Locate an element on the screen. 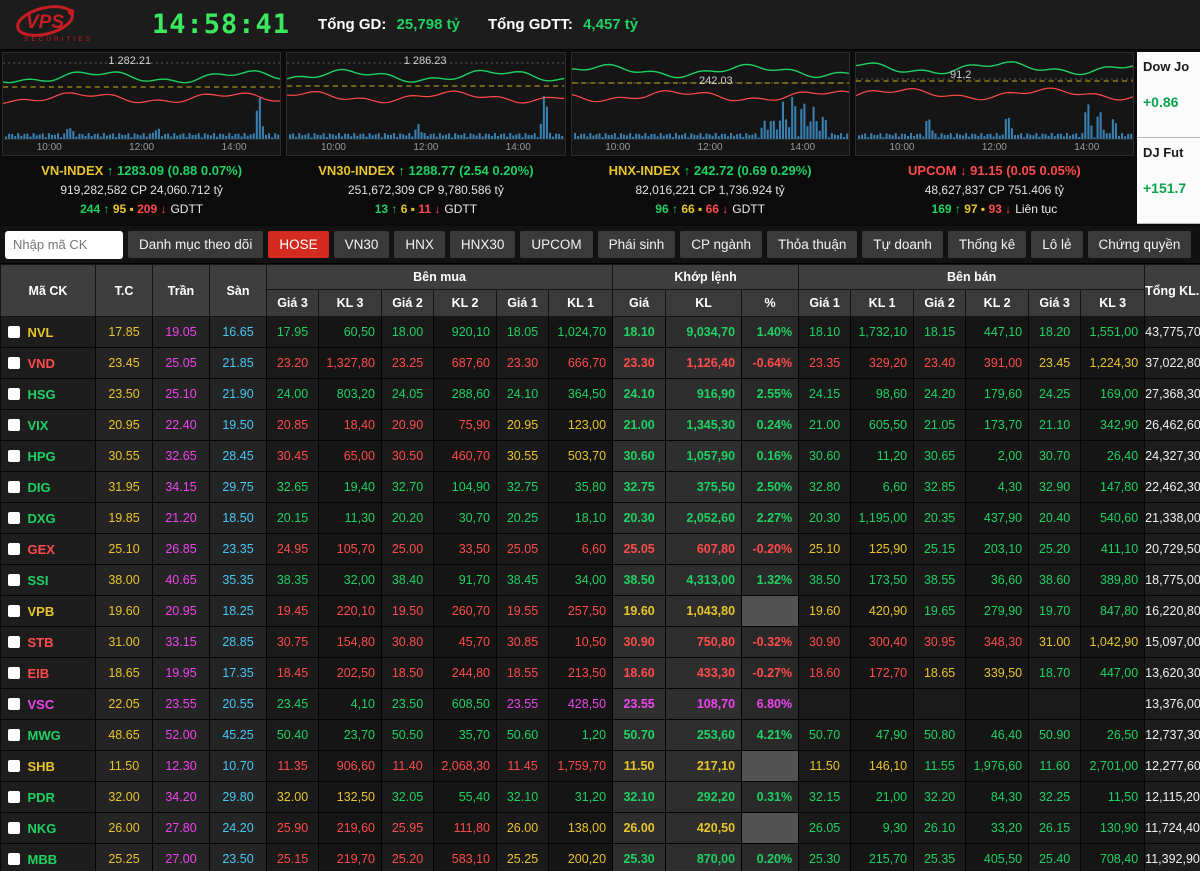 The image size is (1200, 871). ask3-price-cell: 18.20 is located at coordinates (1055, 332).